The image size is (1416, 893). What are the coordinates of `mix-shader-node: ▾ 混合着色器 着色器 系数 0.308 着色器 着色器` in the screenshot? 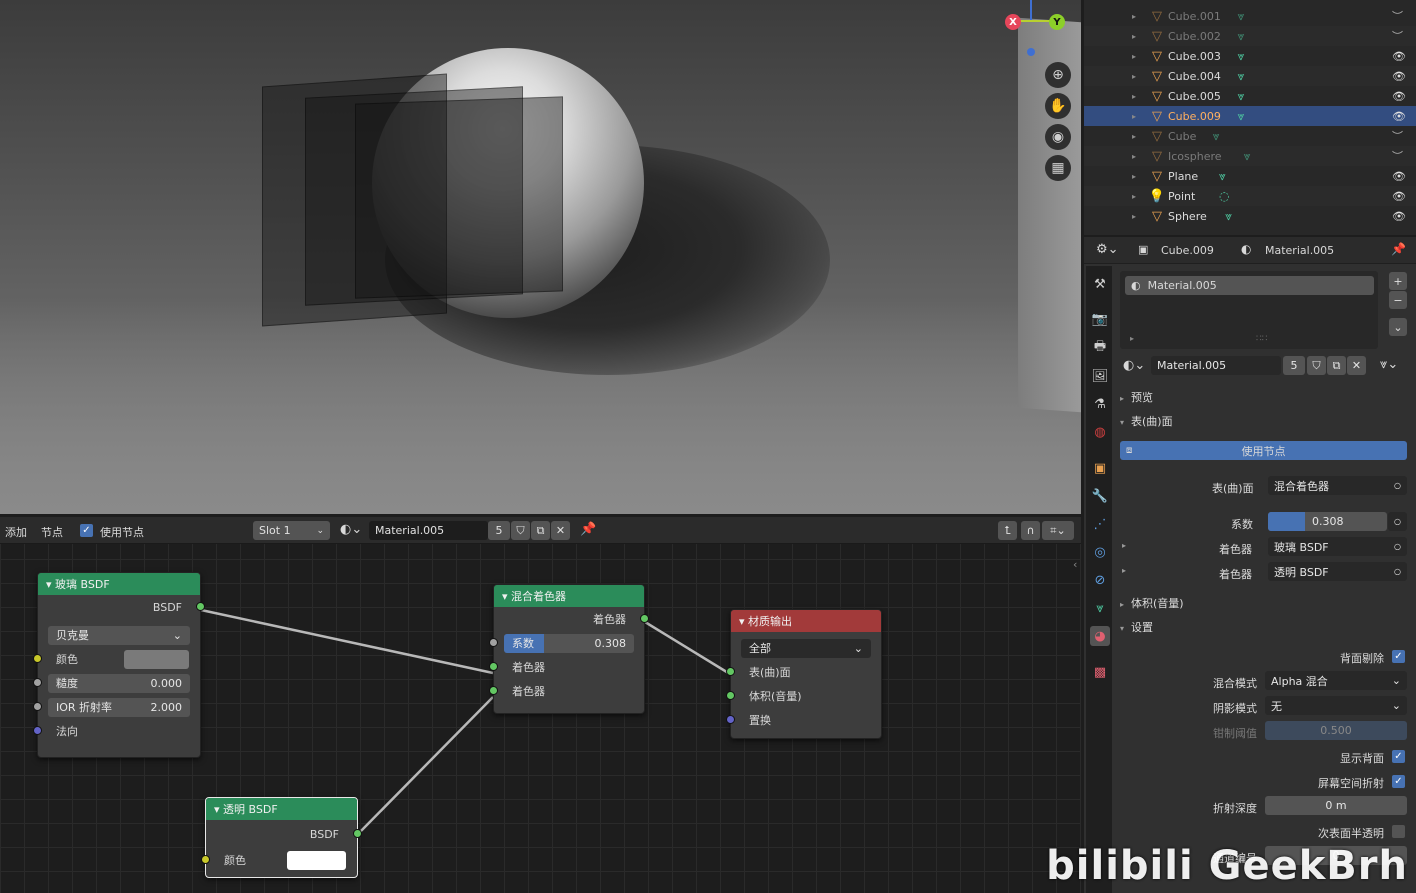 It's located at (569, 649).